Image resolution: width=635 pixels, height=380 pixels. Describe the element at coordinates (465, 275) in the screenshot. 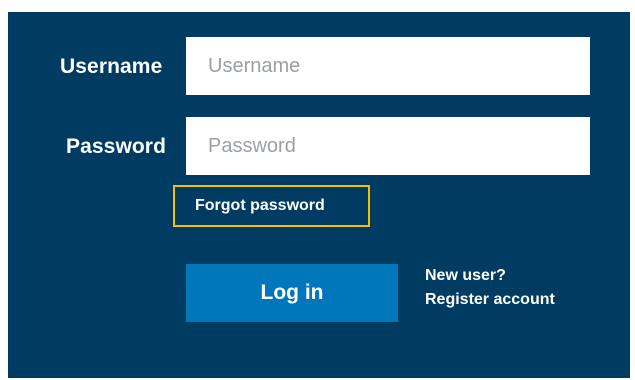

I see `new-user-text: New user?` at that location.